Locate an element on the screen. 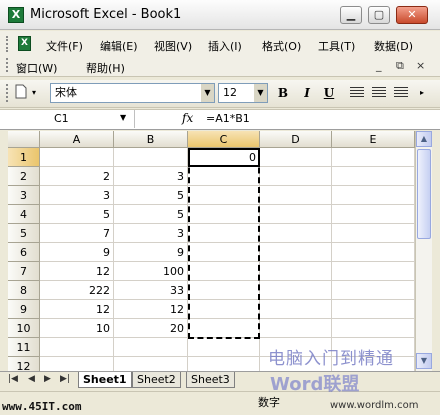 This screenshot has height=415, width=440. bold-button: B is located at coordinates (283, 93).